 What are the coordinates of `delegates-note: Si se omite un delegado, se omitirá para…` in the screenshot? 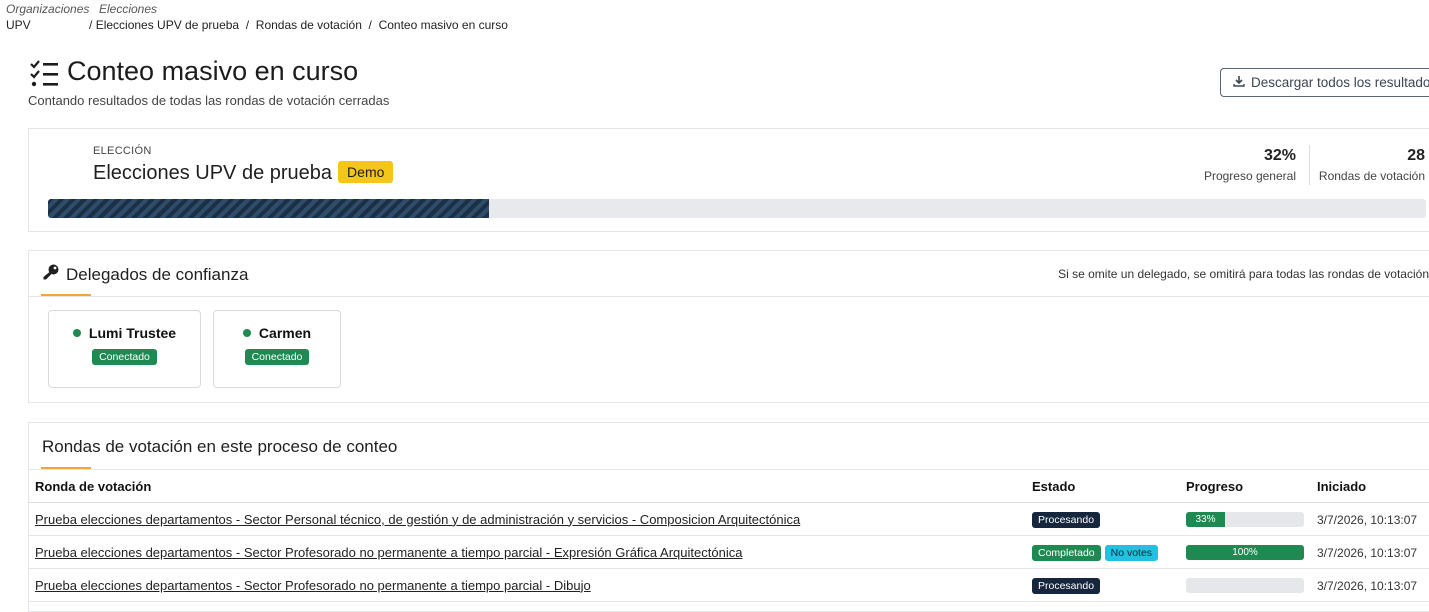 It's located at (1243, 274).